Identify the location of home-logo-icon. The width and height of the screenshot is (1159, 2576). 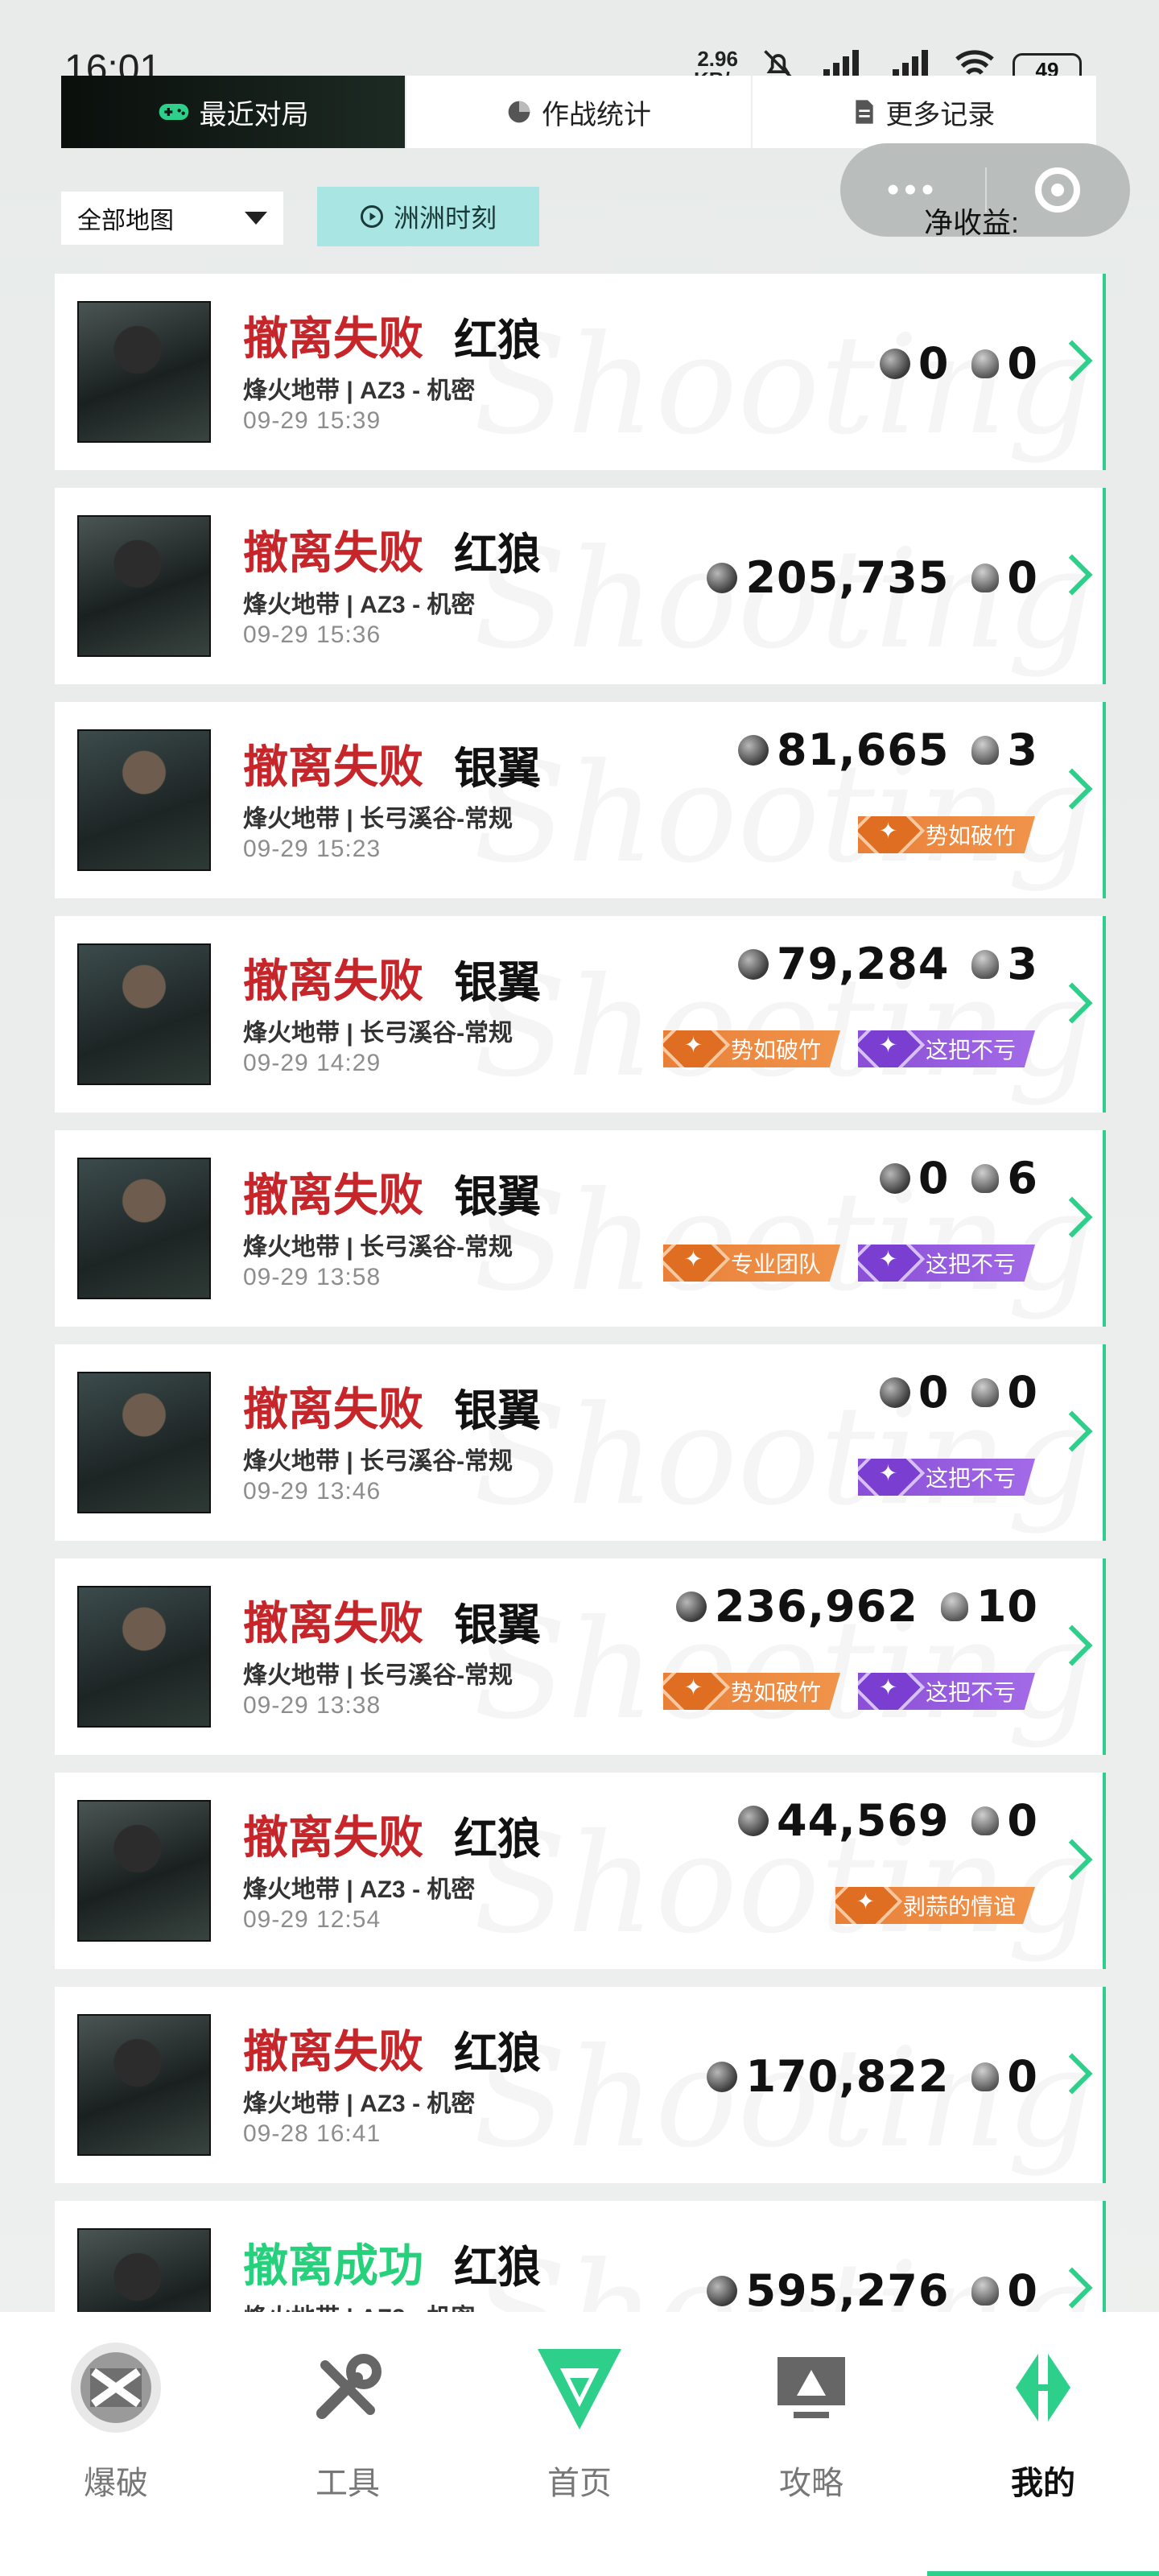
(579, 2387).